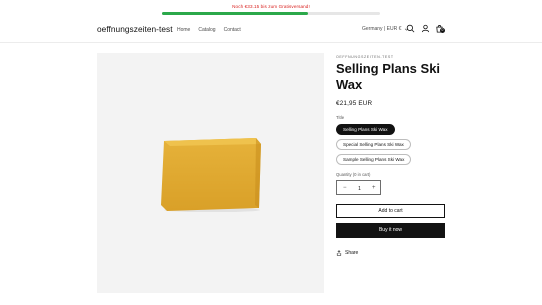 The width and height of the screenshot is (542, 305). What do you see at coordinates (374, 159) in the screenshot?
I see `variant-option-sample: Sample Selling Plans Ski Wax` at bounding box center [374, 159].